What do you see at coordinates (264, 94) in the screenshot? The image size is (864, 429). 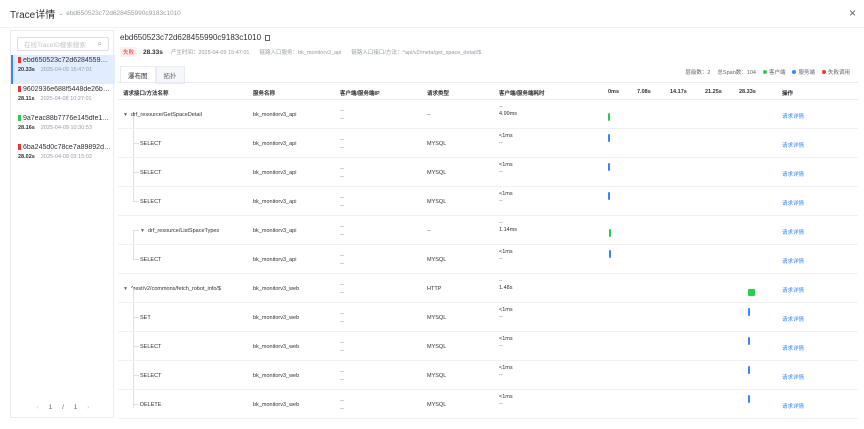 I see `col-service-header: 服务名称` at bounding box center [264, 94].